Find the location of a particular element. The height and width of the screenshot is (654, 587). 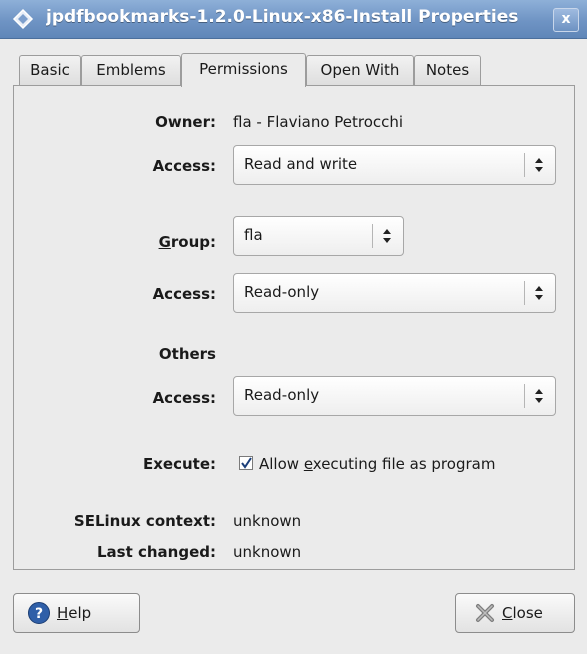

last-changed-value: unknown is located at coordinates (267, 552).